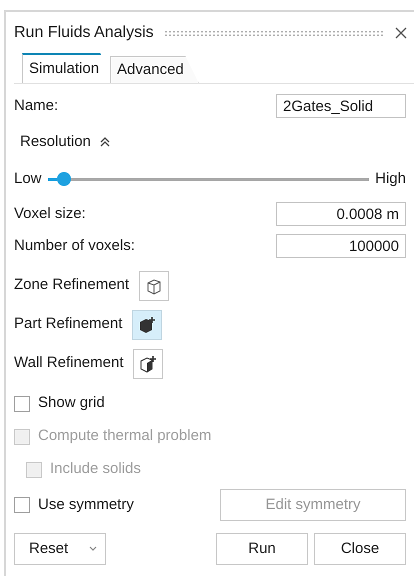  Describe the element at coordinates (360, 549) in the screenshot. I see `close-button: Close` at that location.